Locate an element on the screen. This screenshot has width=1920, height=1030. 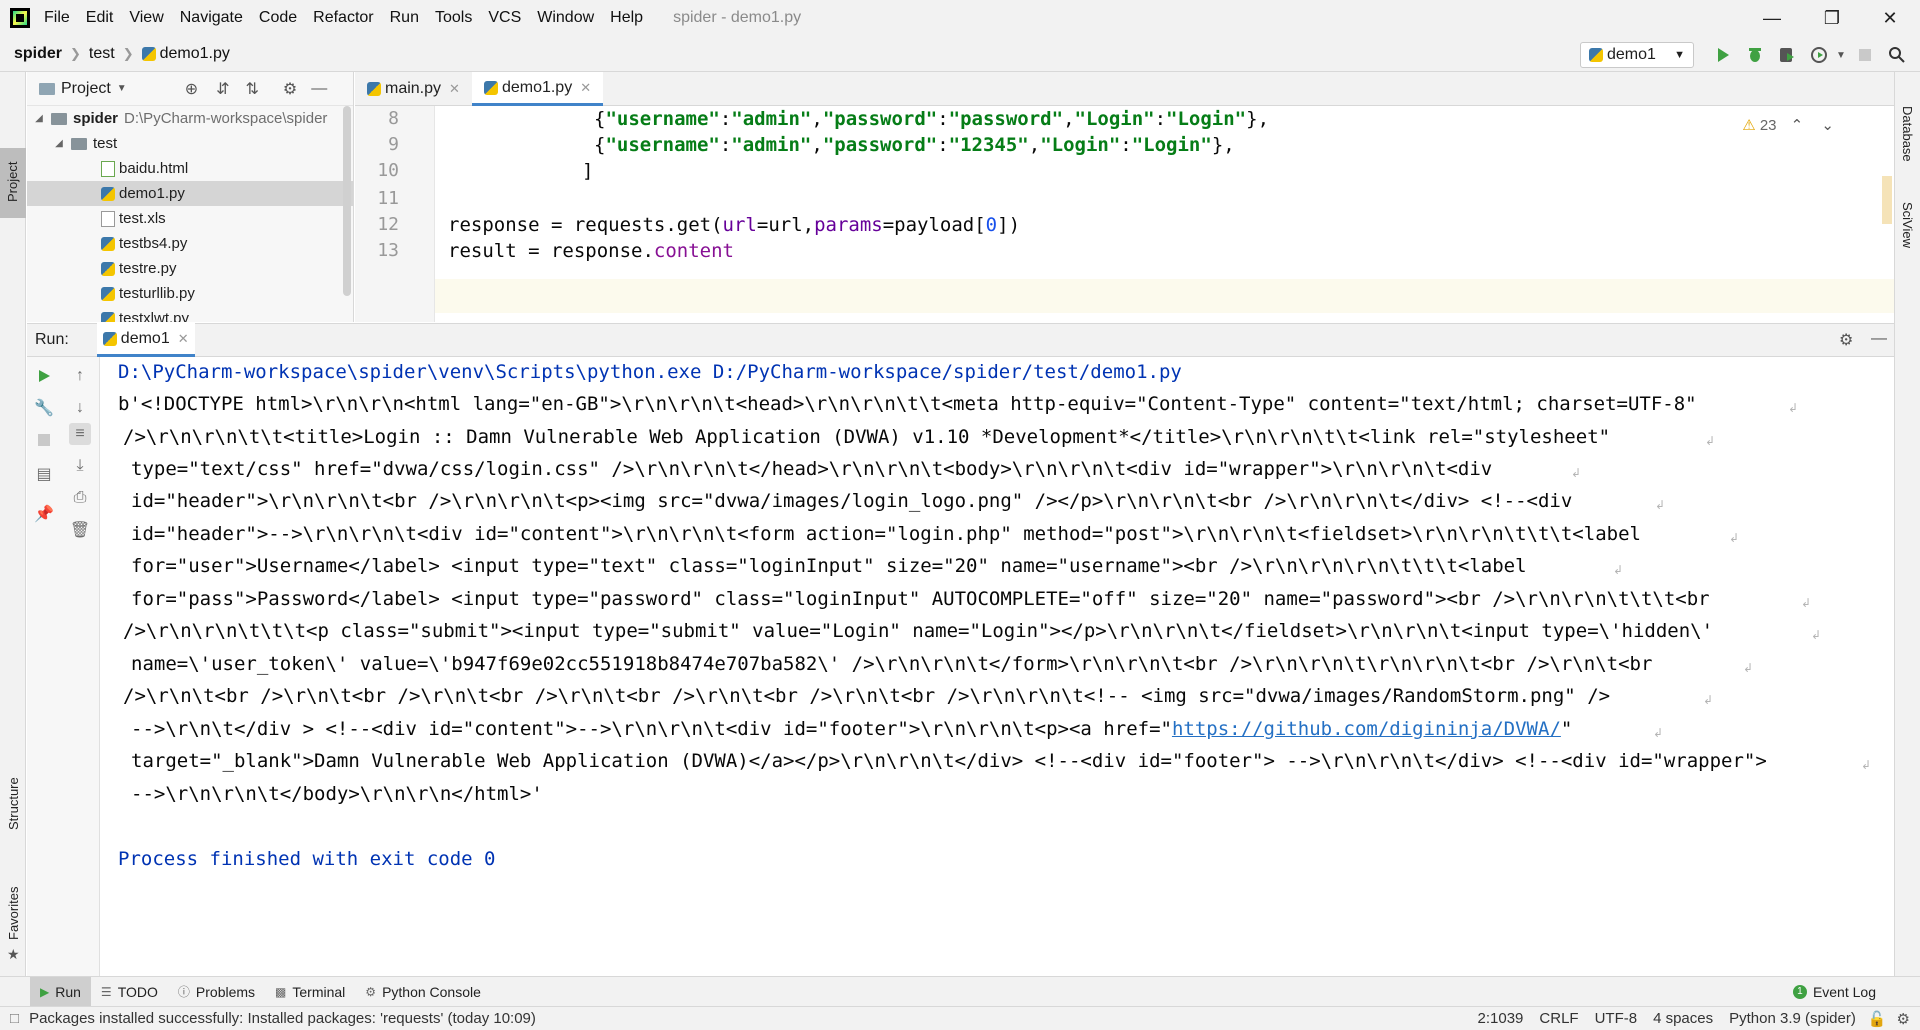
toggle-tool-windows-icon: □ is located at coordinates (14, 1018).